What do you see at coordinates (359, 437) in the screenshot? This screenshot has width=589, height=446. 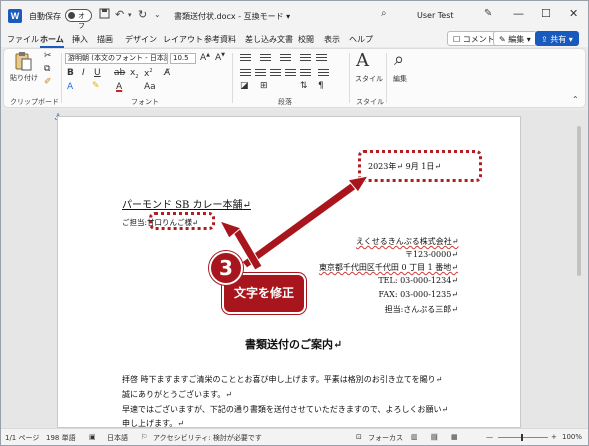 I see `focus-icon: ⊡` at bounding box center [359, 437].